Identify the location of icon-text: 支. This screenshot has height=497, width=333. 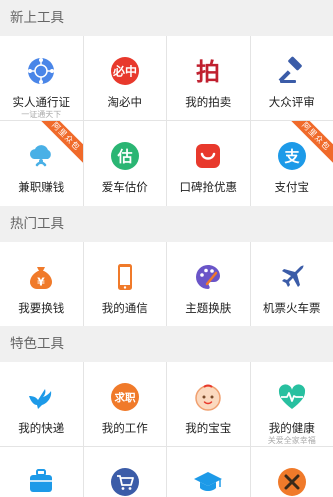
(291, 157).